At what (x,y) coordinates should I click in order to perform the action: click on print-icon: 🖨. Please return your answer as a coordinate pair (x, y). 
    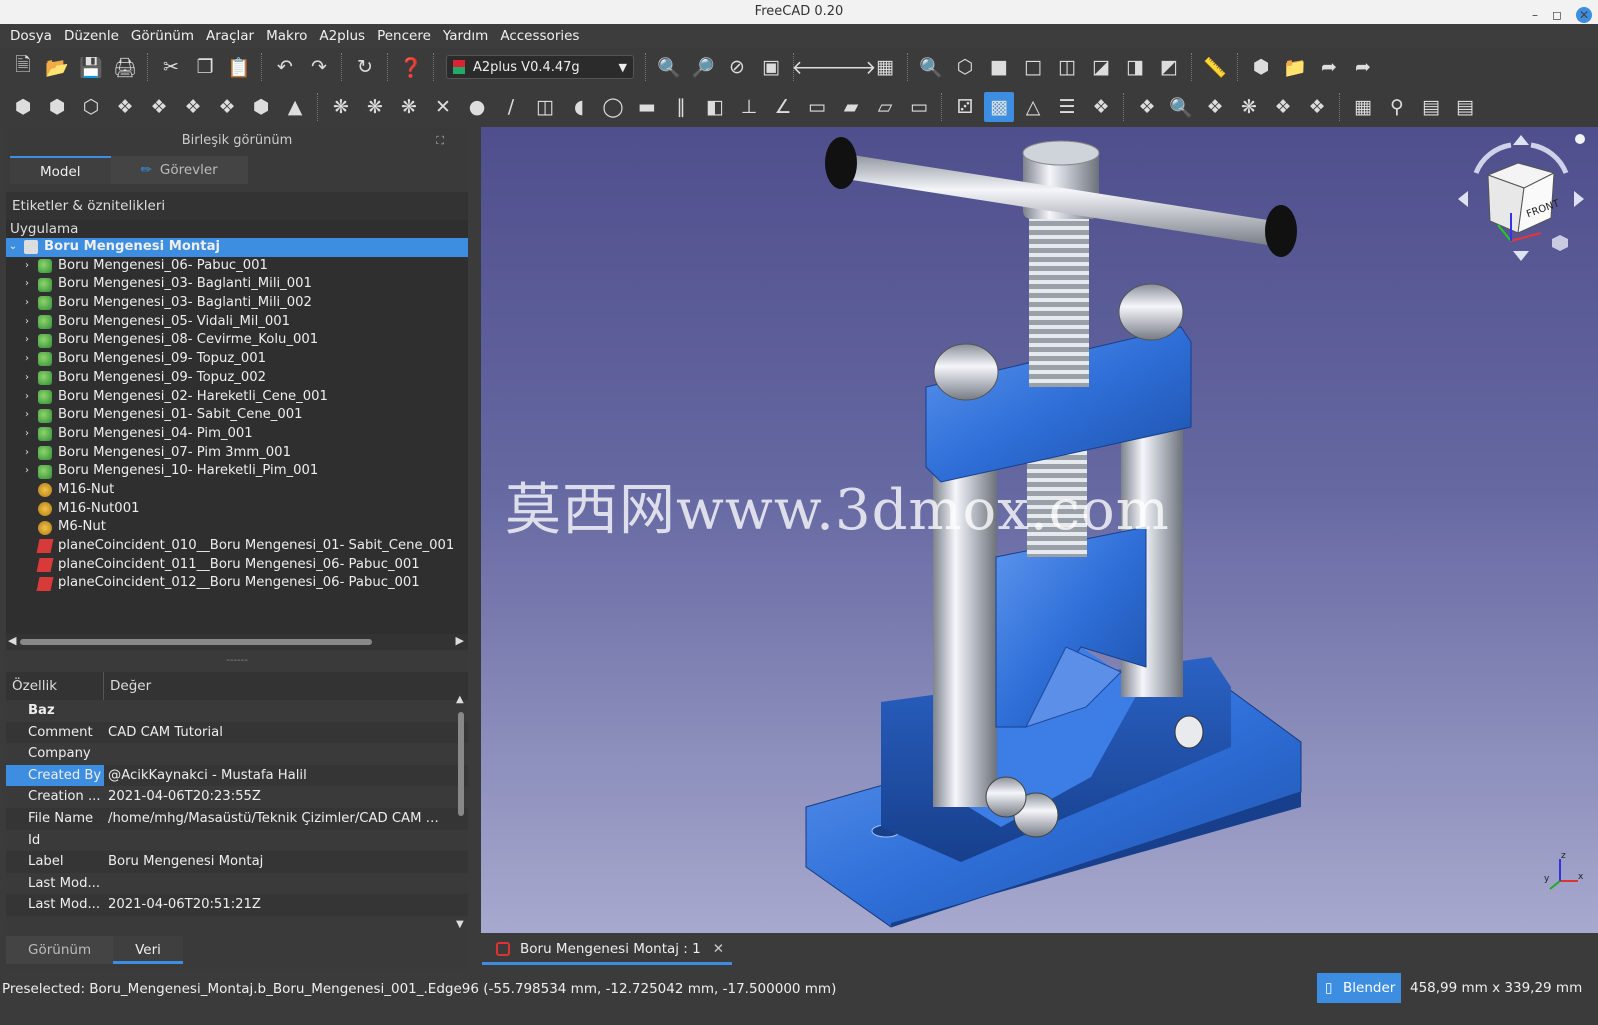
    Looking at the image, I should click on (125, 67).